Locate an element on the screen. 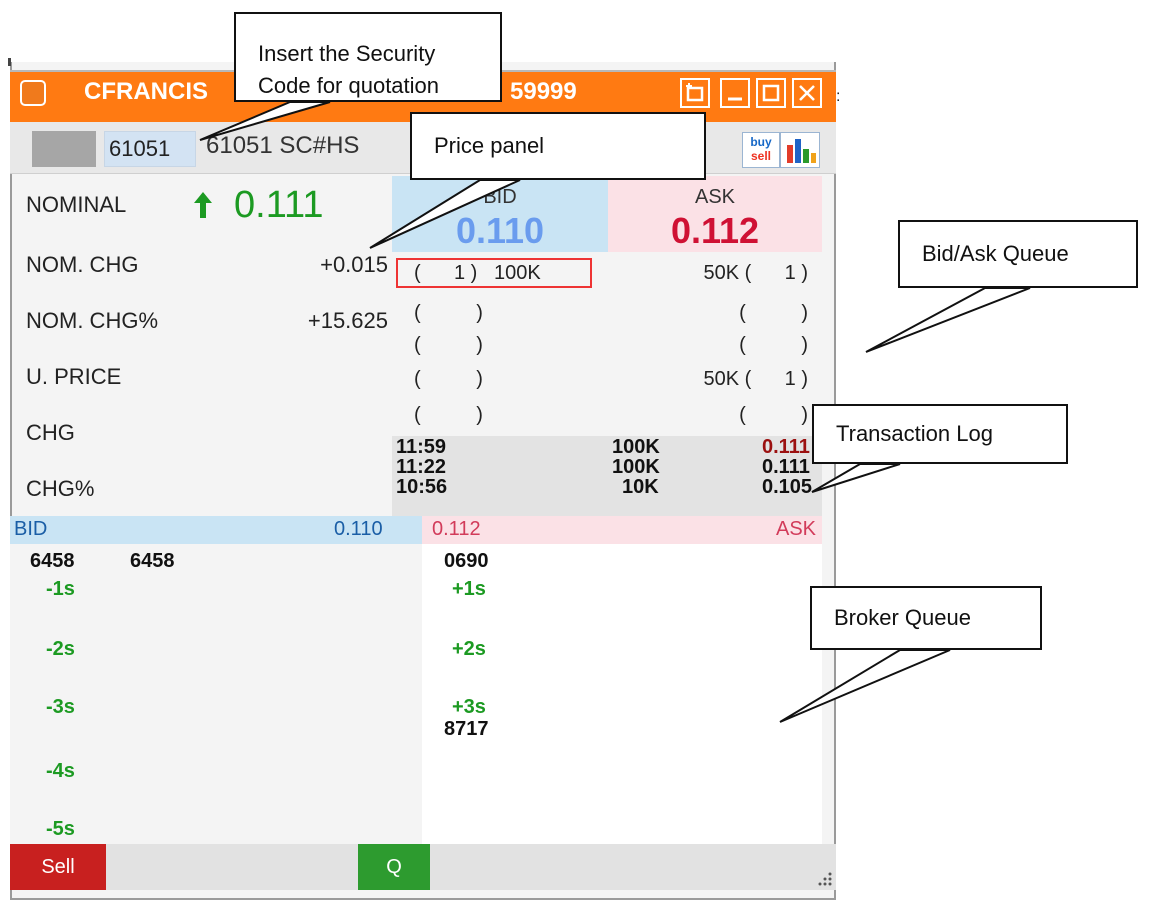 The image size is (1152, 904). broker-spread-step: +3s is located at coordinates (469, 707).